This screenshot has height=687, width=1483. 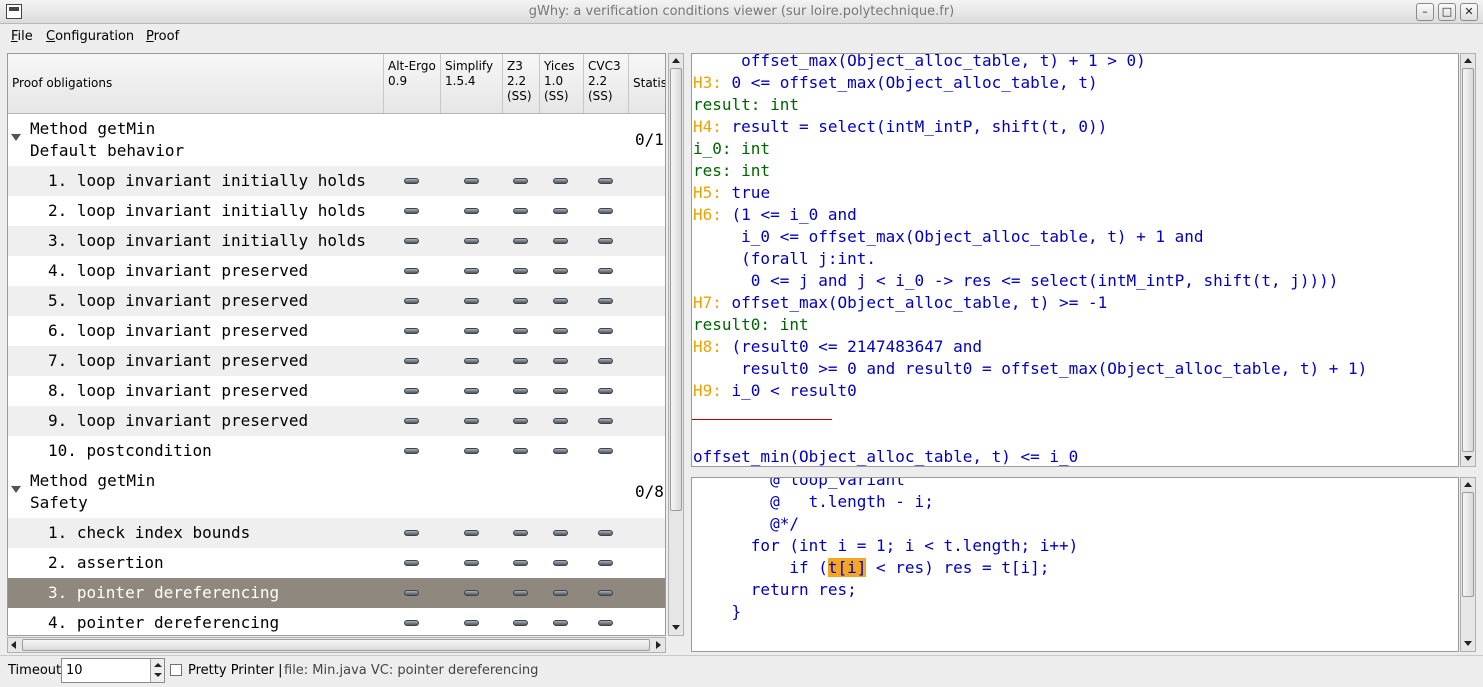 I want to click on col-yices: Yices 1.0 (SS), so click(x=562, y=83).